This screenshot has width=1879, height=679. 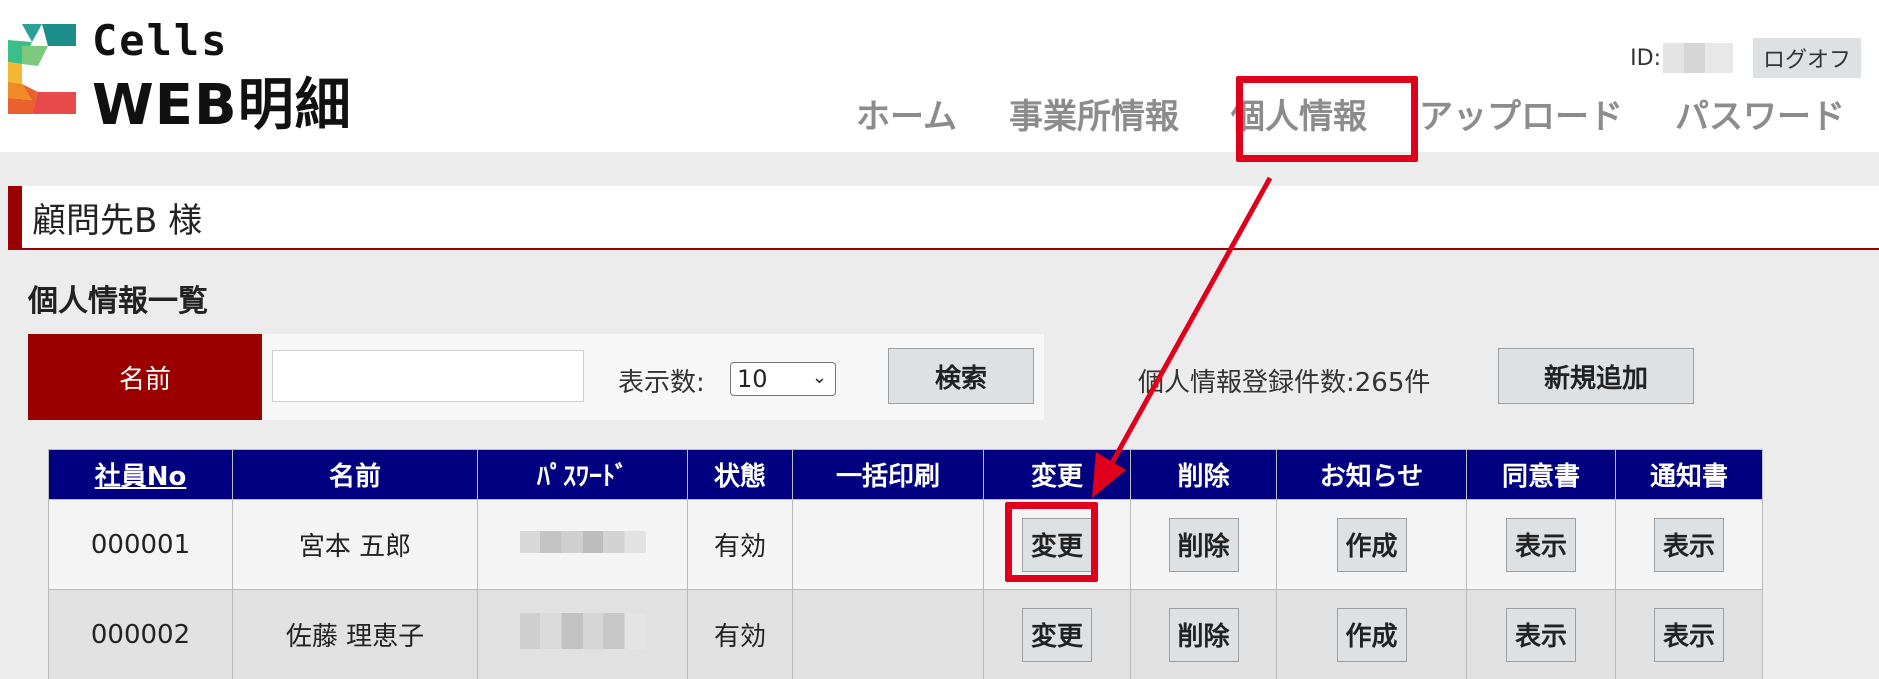 I want to click on col-consent: 同意書, so click(x=1541, y=474).